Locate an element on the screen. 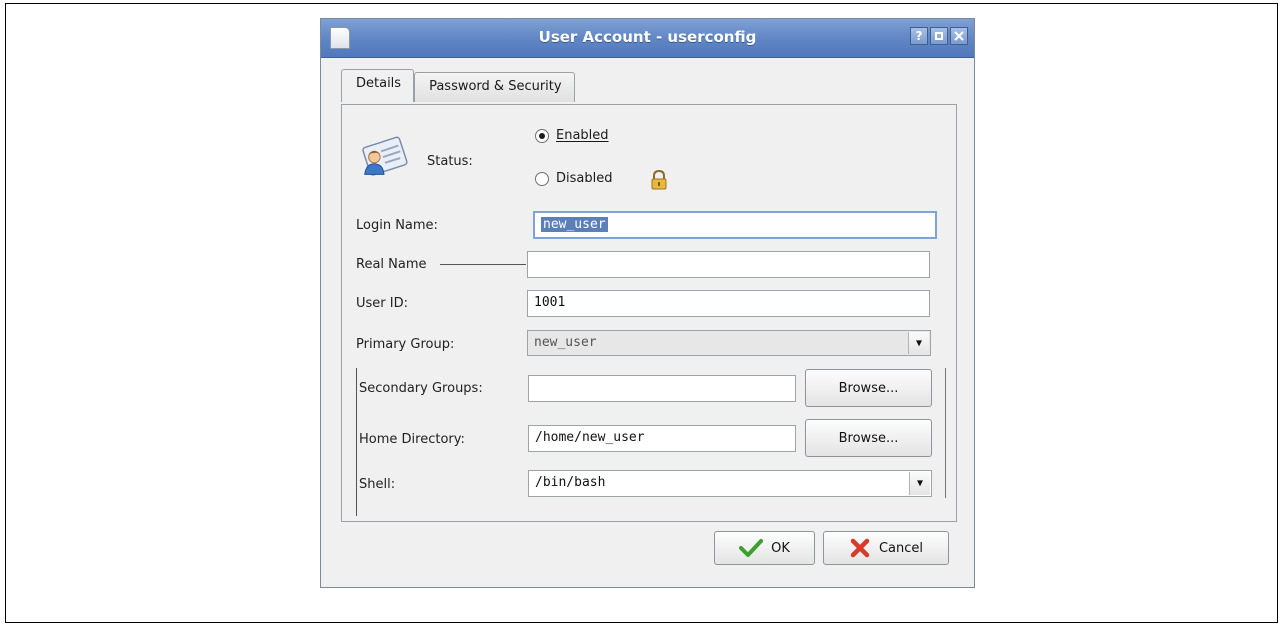  primary-group-value: new_user is located at coordinates (565, 342).